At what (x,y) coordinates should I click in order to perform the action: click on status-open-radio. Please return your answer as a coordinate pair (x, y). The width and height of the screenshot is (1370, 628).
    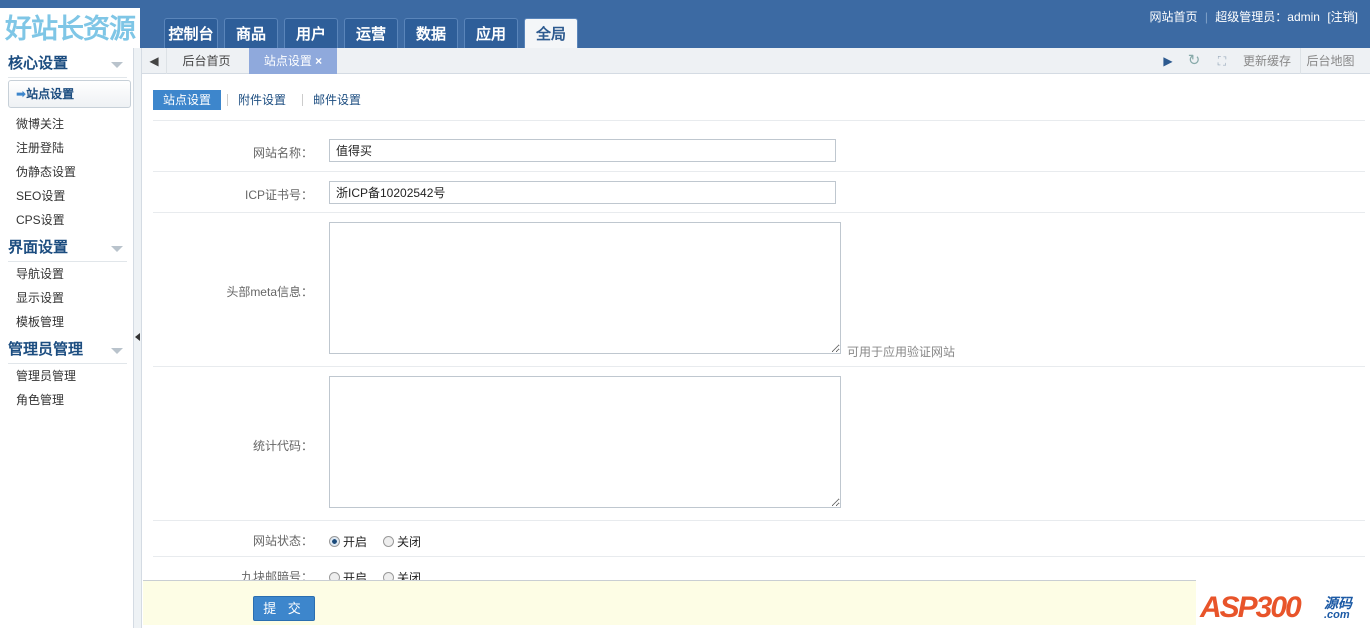
    Looking at the image, I should click on (334, 541).